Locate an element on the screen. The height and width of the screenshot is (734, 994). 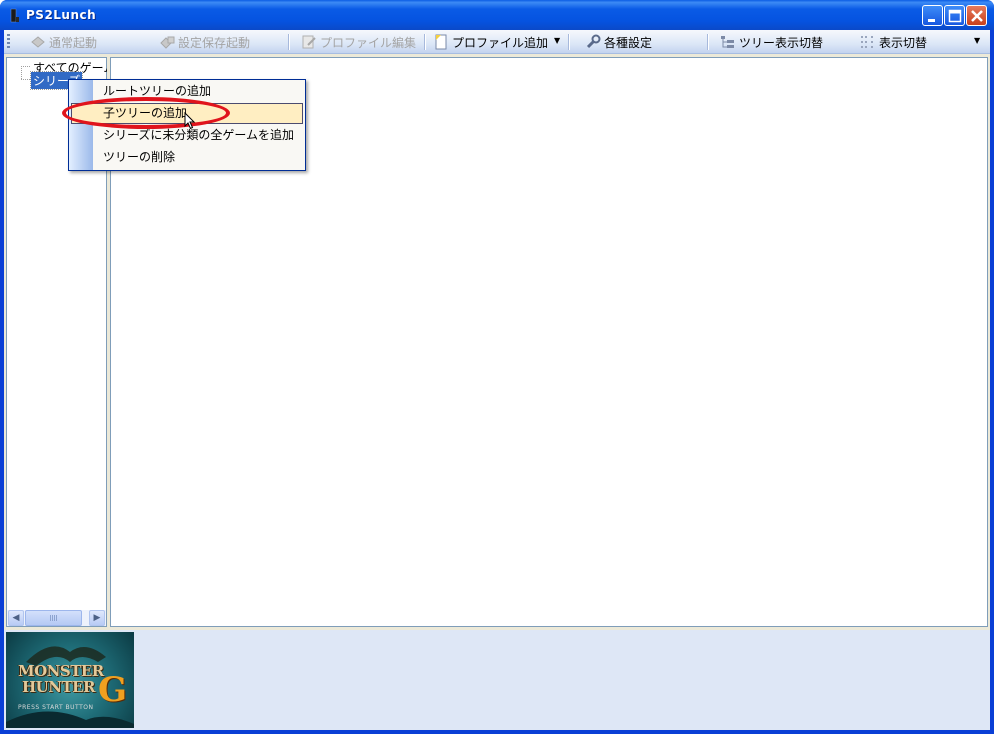
wrench-icon is located at coordinates (593, 42).